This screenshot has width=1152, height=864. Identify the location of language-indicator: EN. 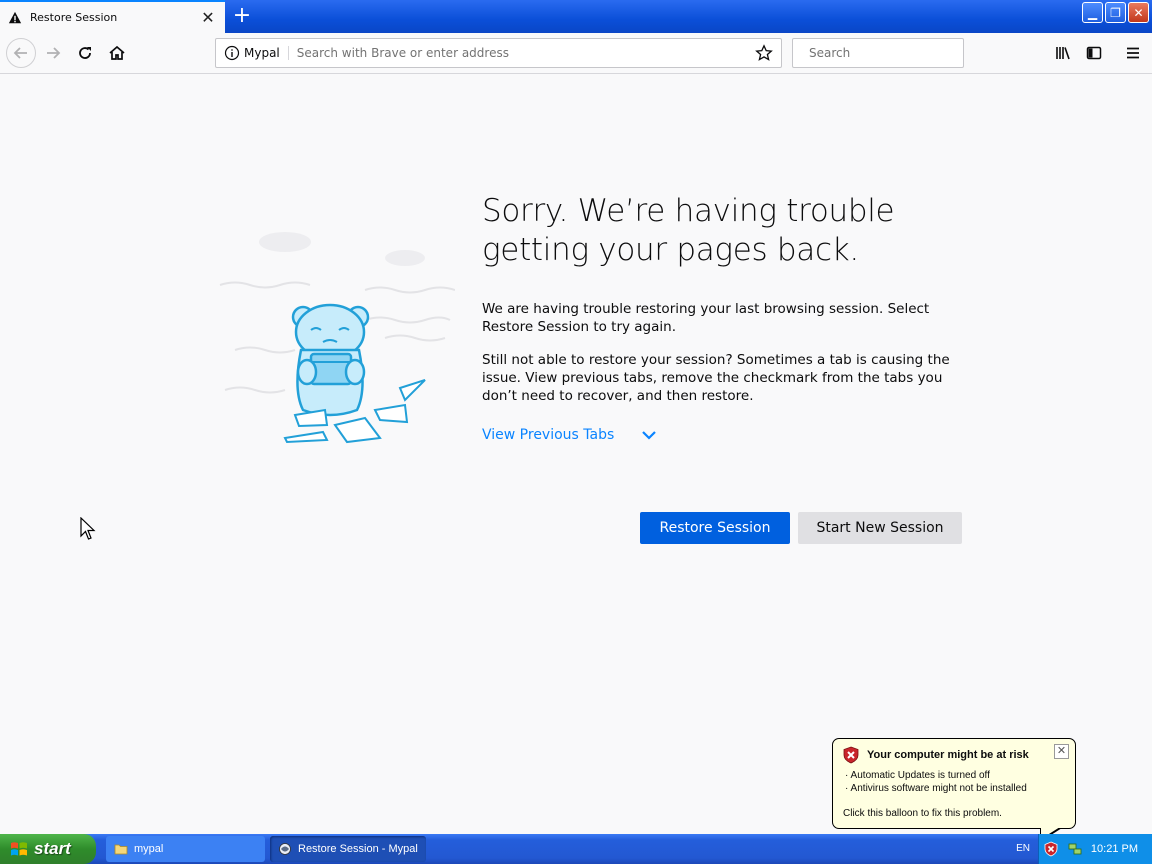
(1023, 848).